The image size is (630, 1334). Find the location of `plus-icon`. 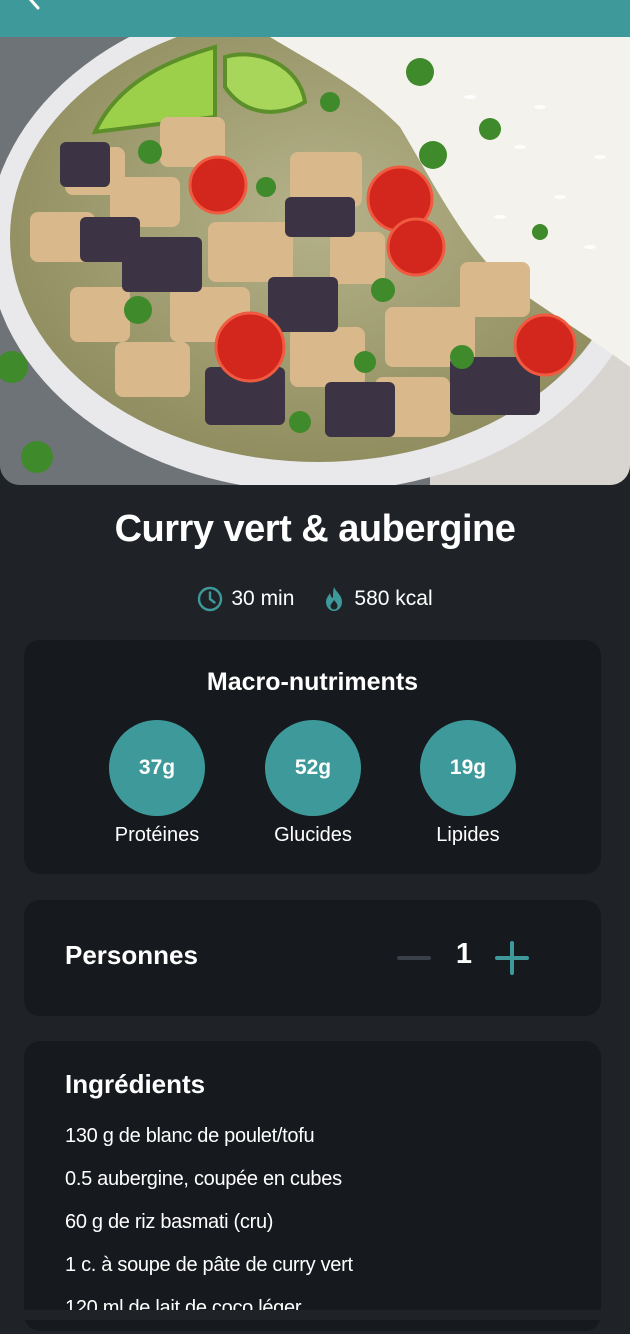

plus-icon is located at coordinates (512, 958).